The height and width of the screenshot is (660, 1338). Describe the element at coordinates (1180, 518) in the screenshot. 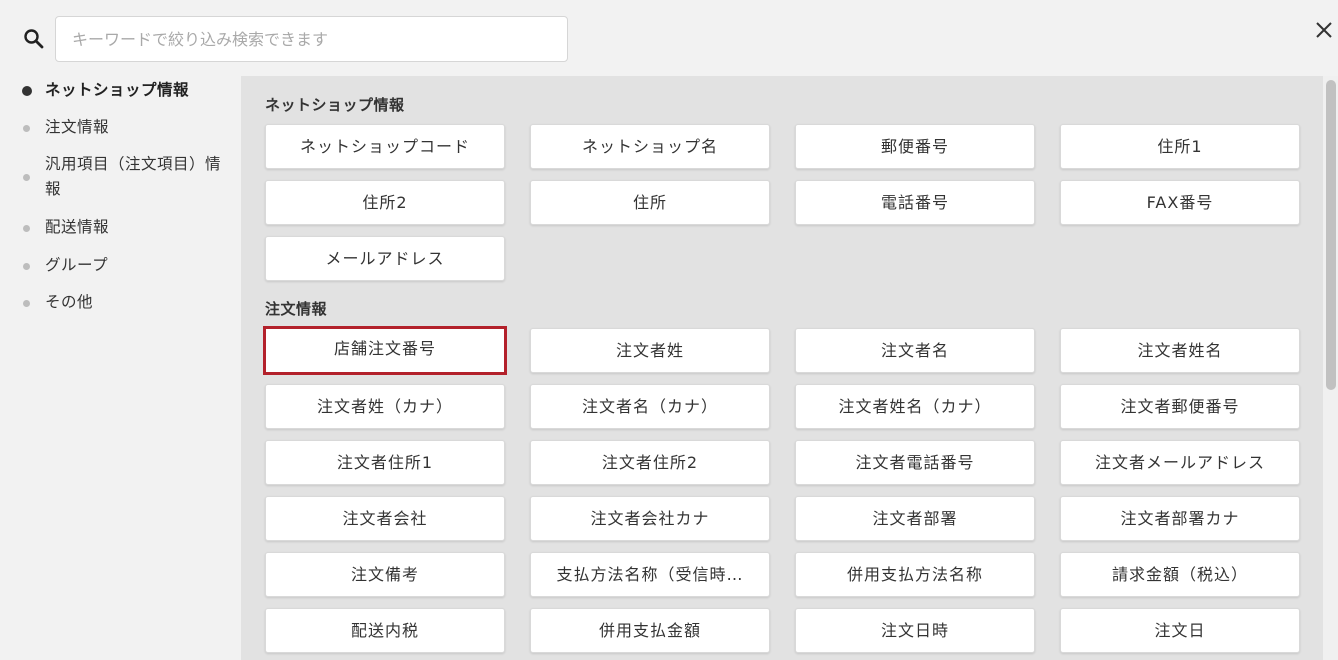

I see `field-button: 注文者部署カナ` at that location.